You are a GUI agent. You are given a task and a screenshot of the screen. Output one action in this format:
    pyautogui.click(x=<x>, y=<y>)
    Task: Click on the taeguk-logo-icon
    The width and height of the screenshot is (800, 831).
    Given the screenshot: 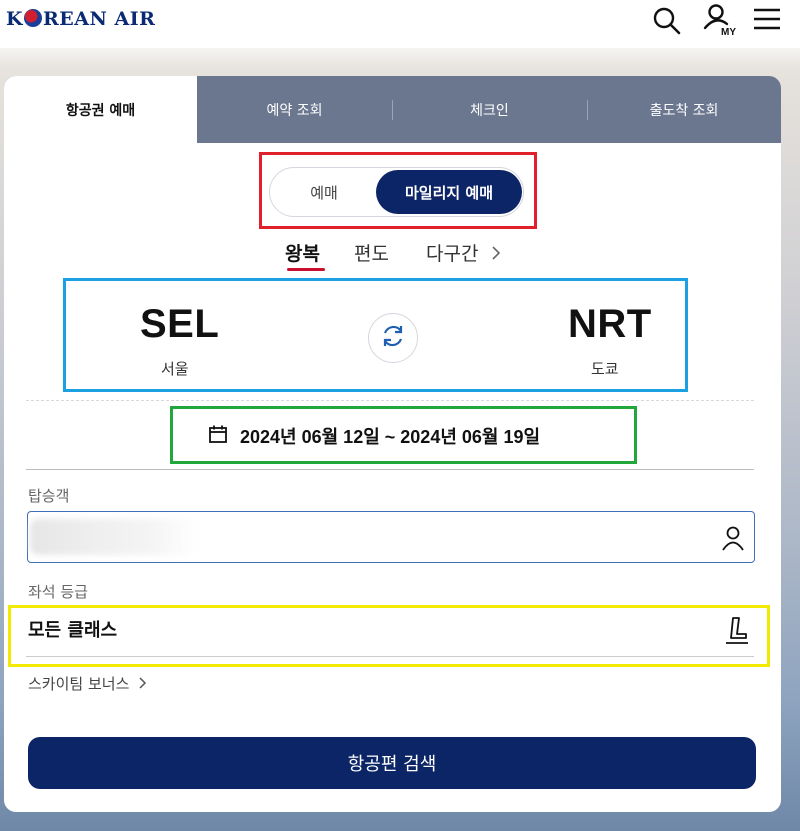 What is the action you would take?
    pyautogui.click(x=33, y=18)
    